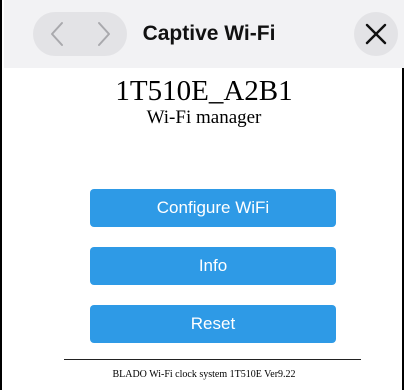  Describe the element at coordinates (212, 359) in the screenshot. I see `footer-divider` at that location.